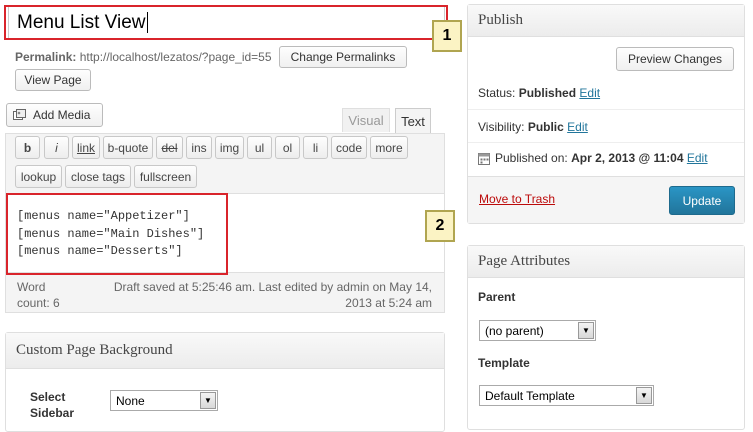  Describe the element at coordinates (38, 295) in the screenshot. I see `word-count: Word count: 6` at that location.